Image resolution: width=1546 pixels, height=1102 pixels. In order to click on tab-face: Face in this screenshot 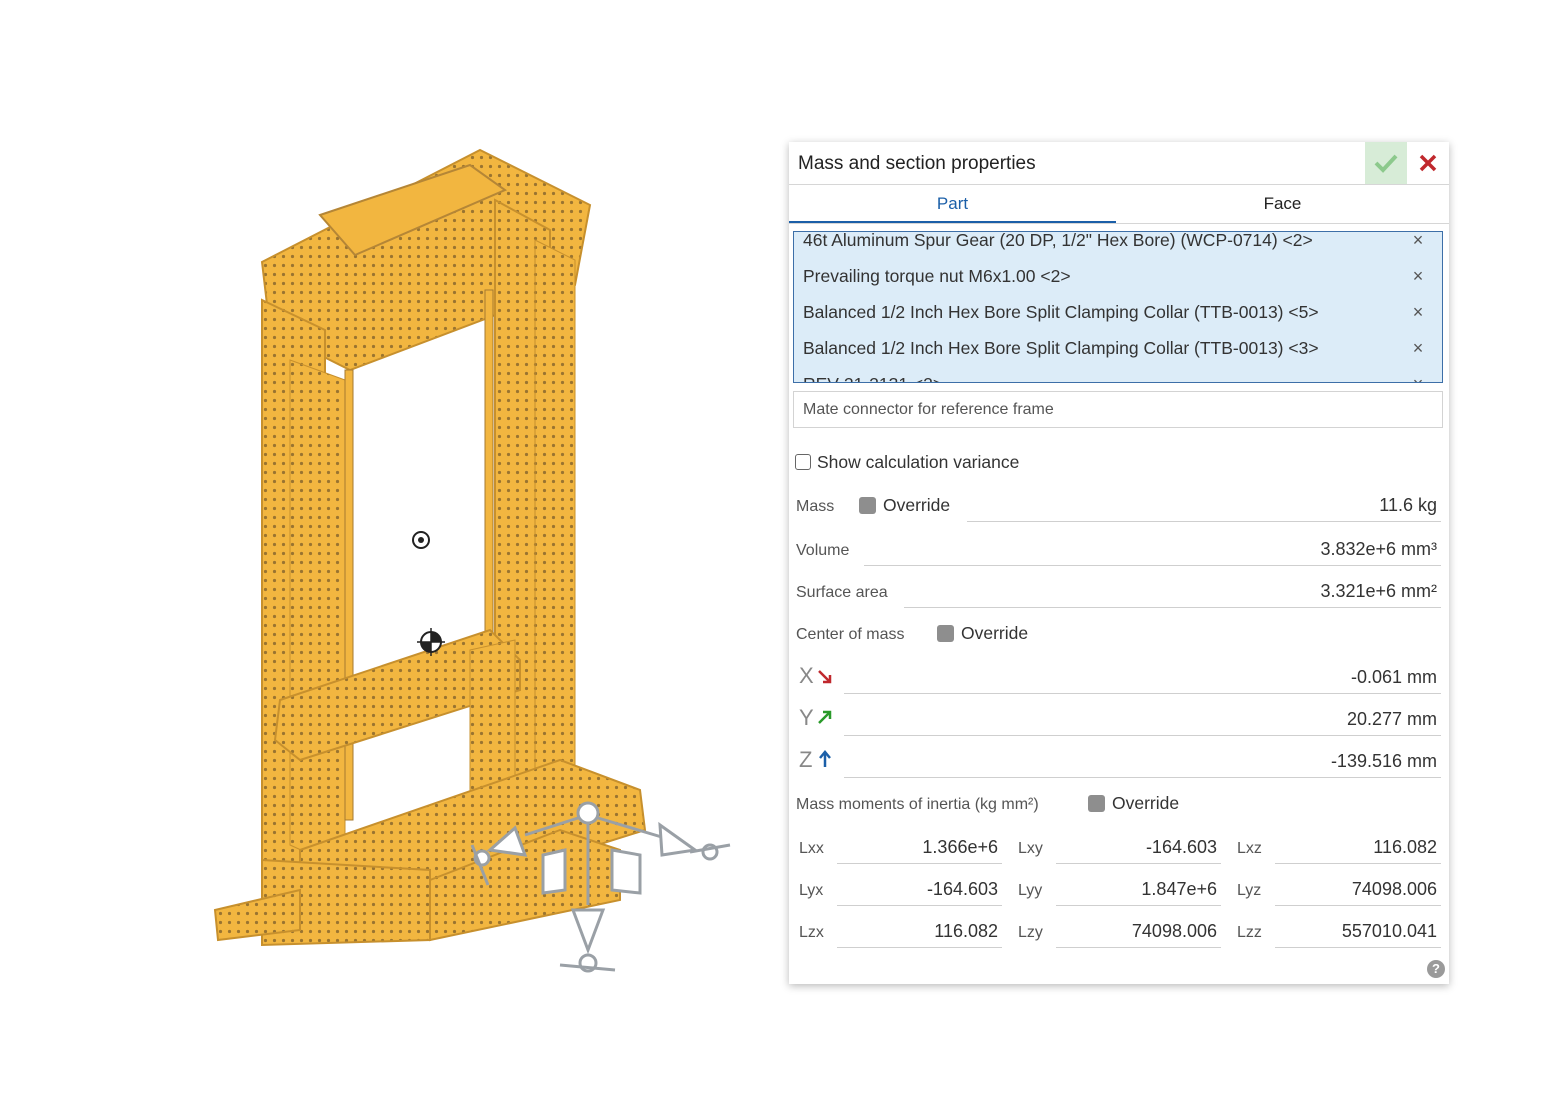, I will do `click(1282, 204)`.